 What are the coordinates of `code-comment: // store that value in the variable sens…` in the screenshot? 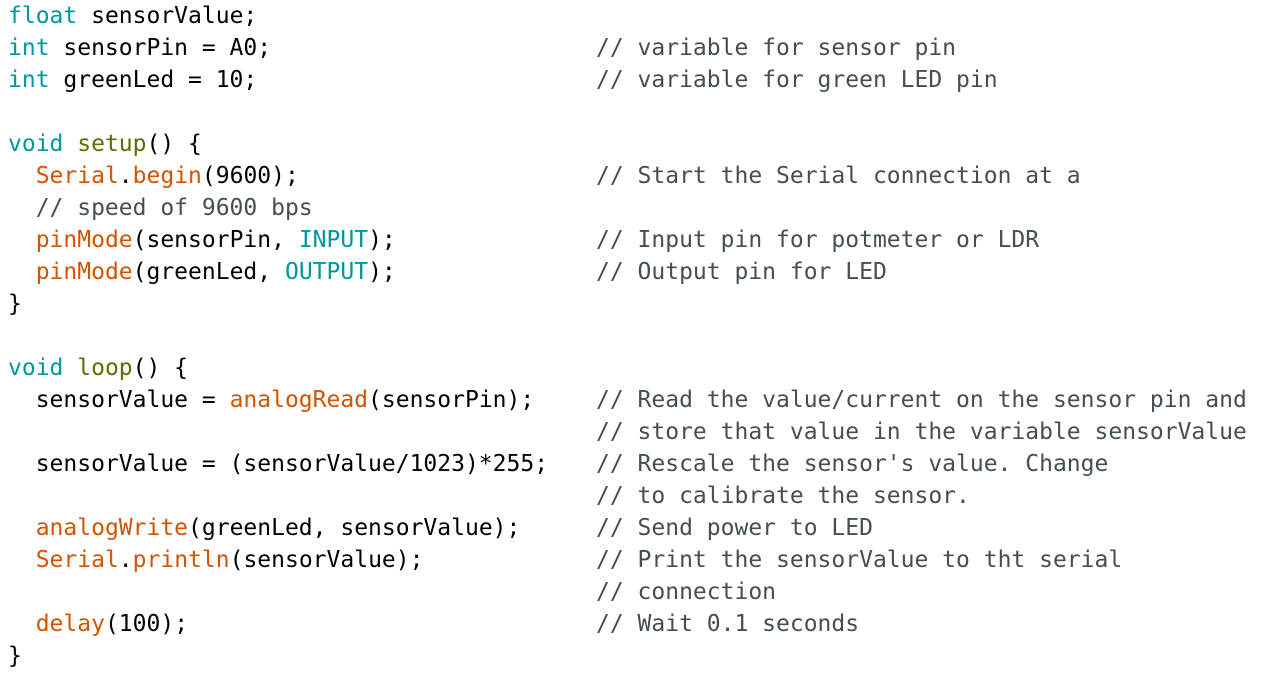 It's located at (921, 432).